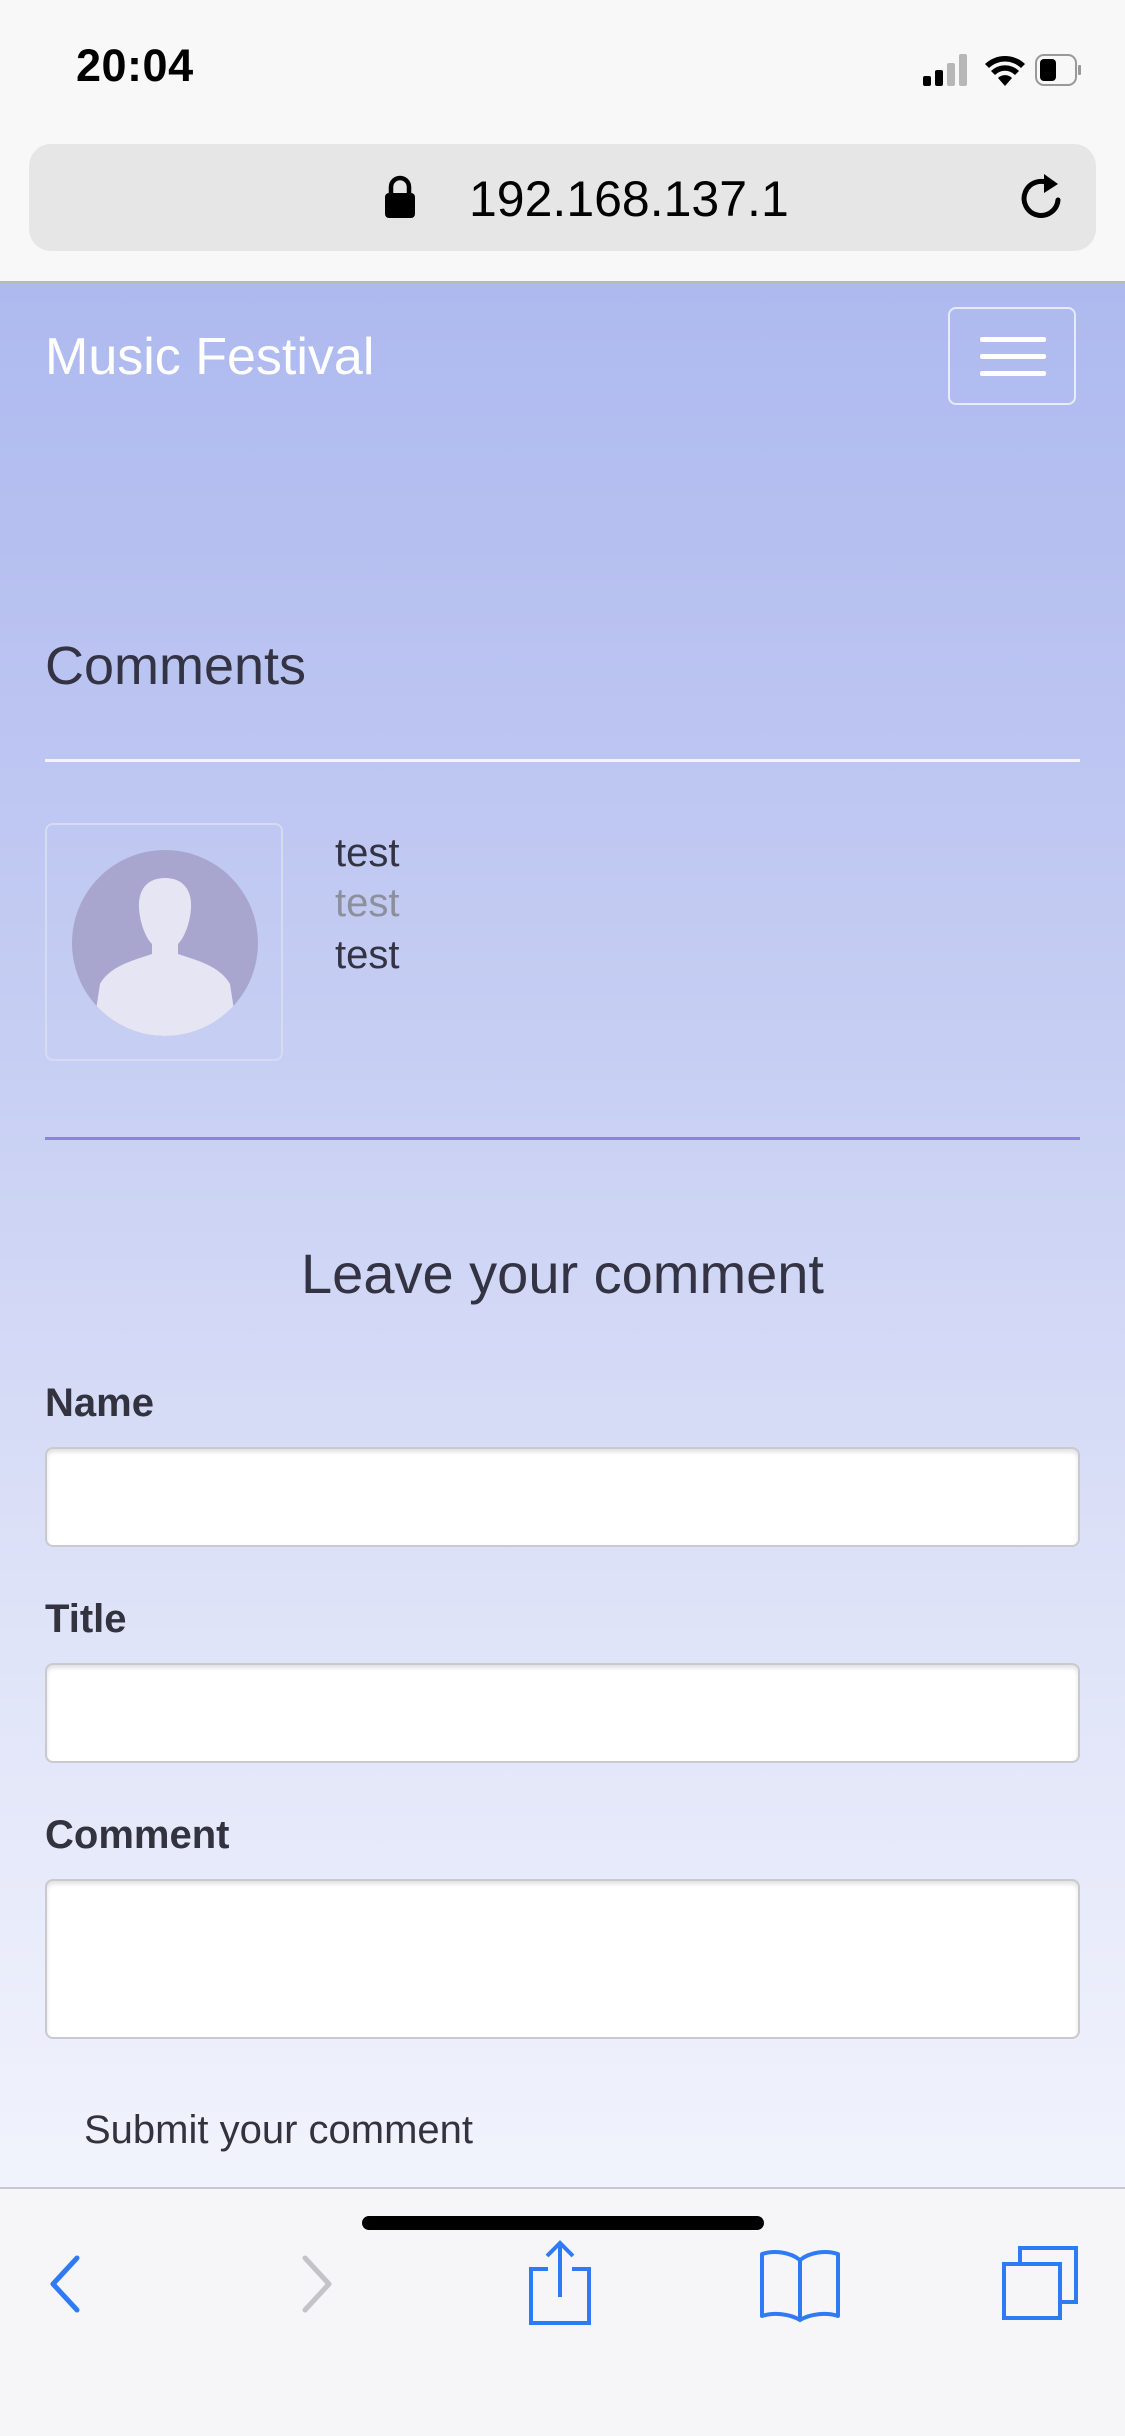 The width and height of the screenshot is (1125, 2436). Describe the element at coordinates (562, 943) in the screenshot. I see `comment-item: test test test` at that location.